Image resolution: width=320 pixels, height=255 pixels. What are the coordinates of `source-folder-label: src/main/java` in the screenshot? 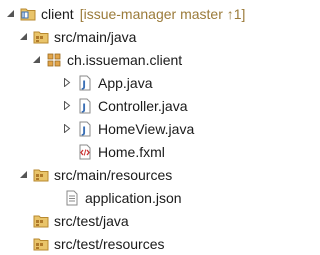 It's located at (95, 36).